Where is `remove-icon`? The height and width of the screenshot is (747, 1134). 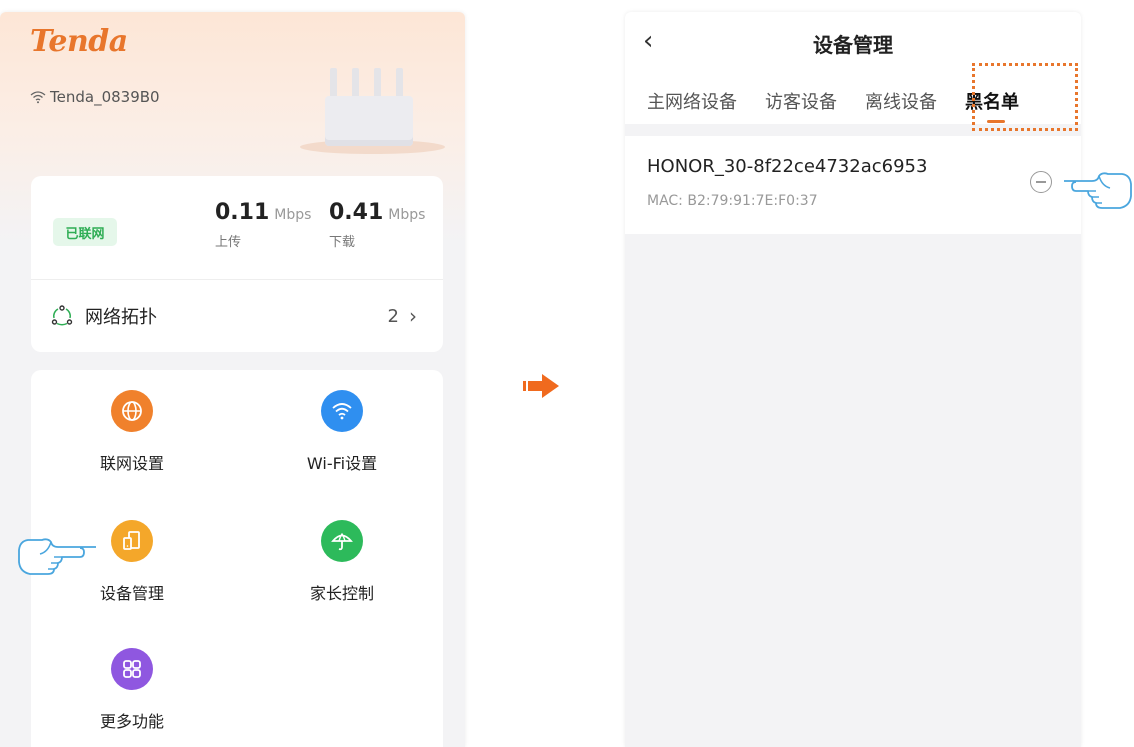
remove-icon is located at coordinates (1041, 182).